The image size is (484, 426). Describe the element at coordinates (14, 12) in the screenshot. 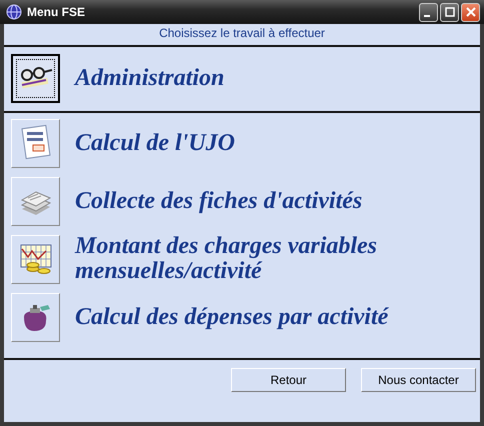

I see `globe-icon` at that location.